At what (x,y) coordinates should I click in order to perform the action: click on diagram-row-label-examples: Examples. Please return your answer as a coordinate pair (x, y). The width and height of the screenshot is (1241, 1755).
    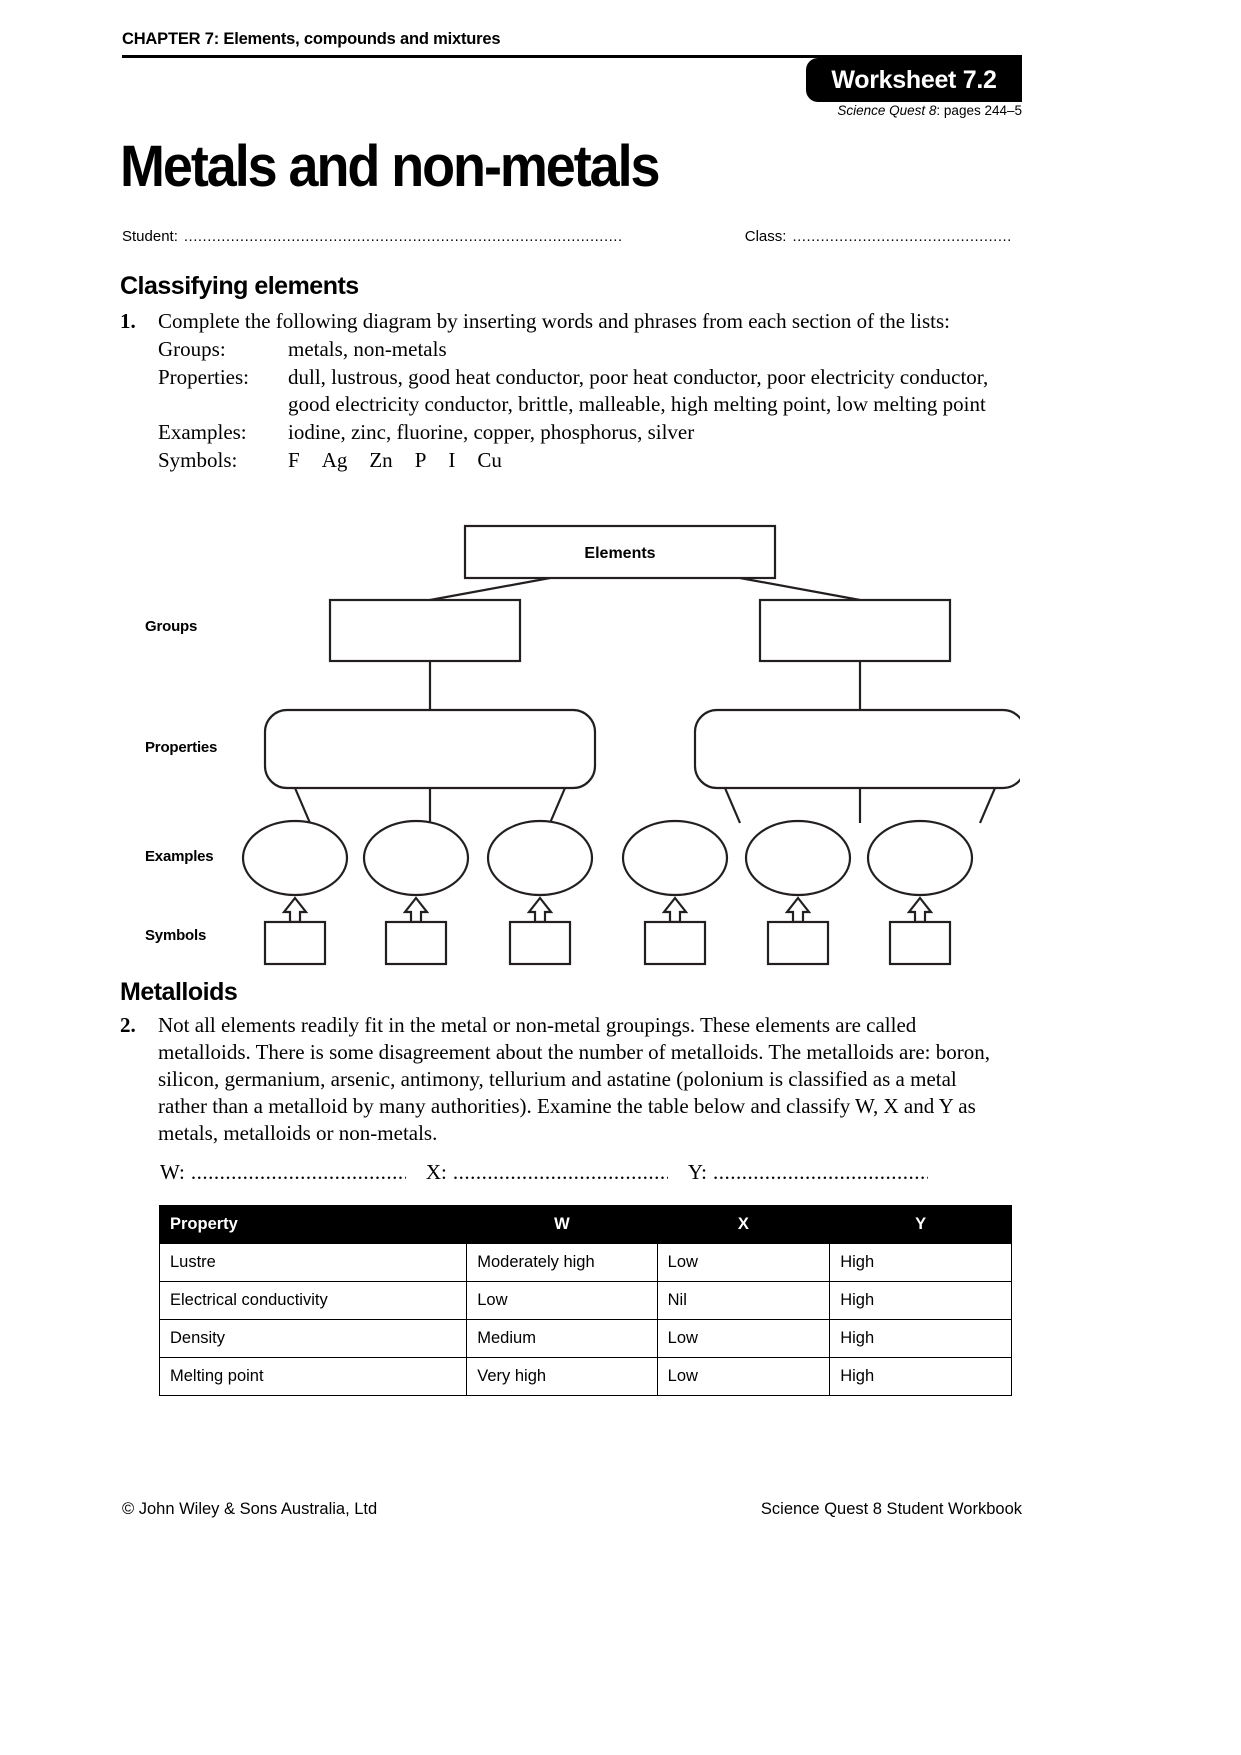
    Looking at the image, I should click on (179, 856).